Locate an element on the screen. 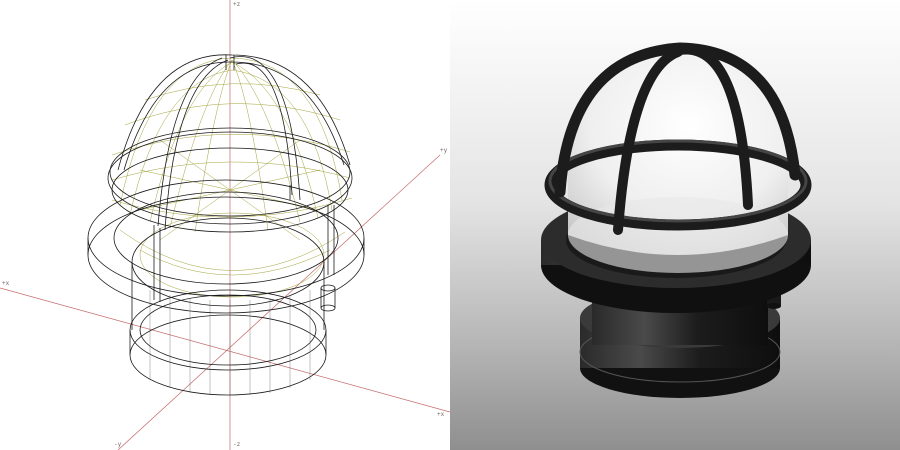 This screenshot has height=450, width=900. x-axis is located at coordinates (225, 350).